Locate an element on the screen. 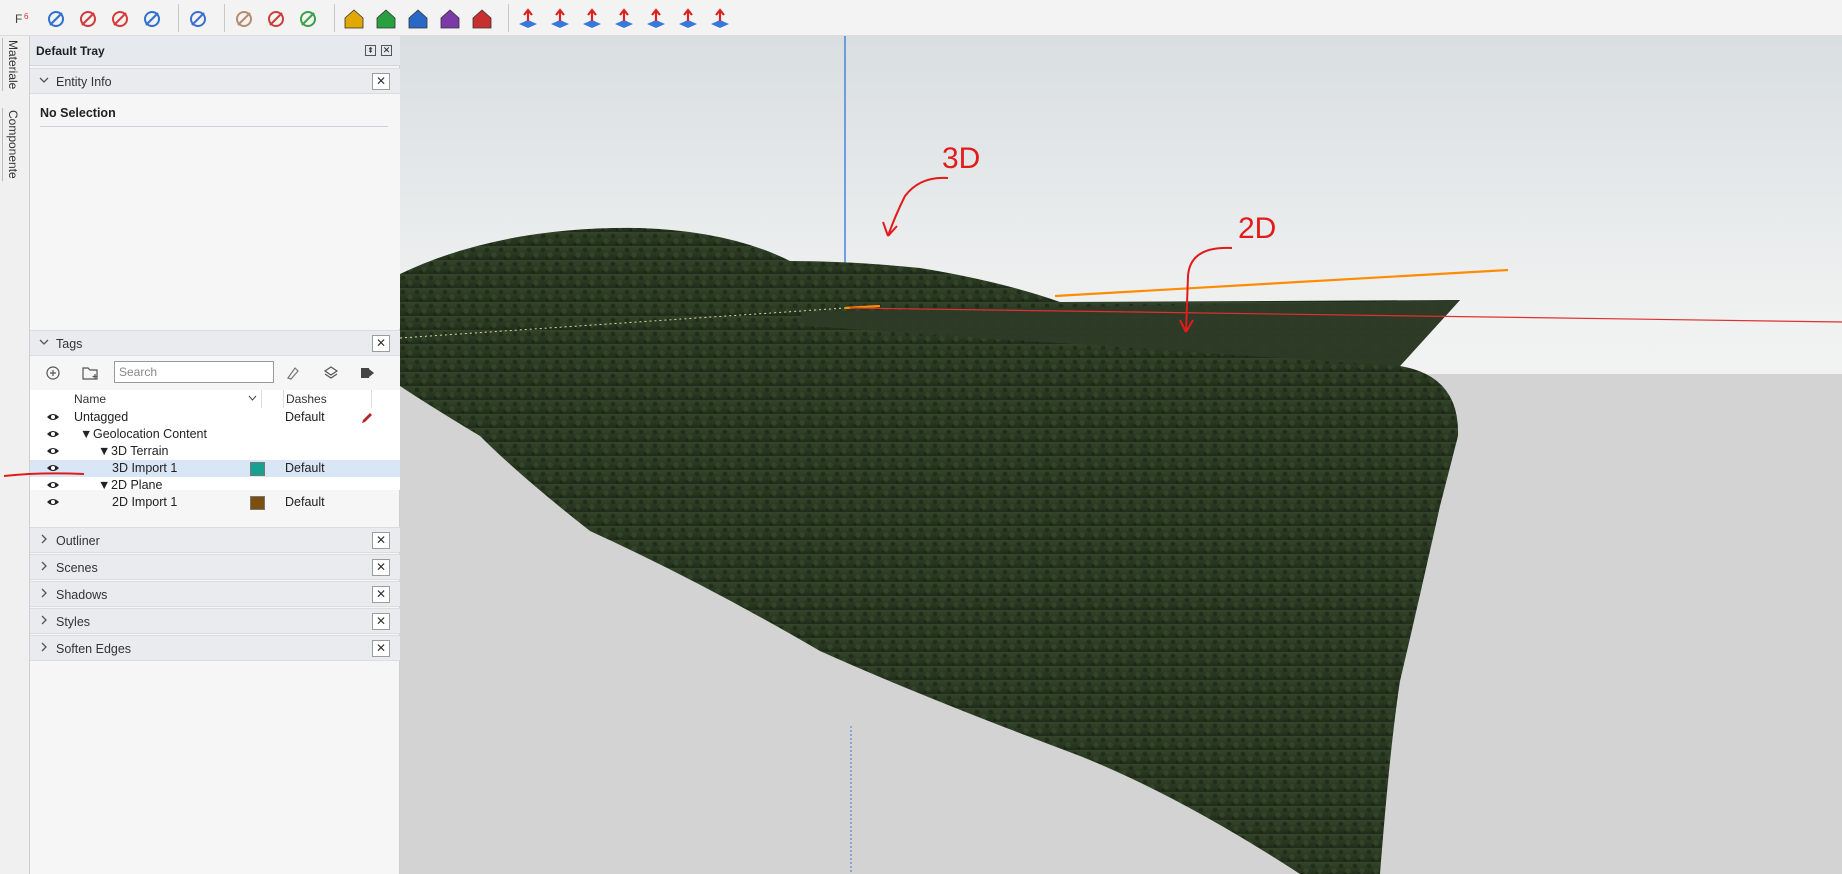 The height and width of the screenshot is (874, 1842). shadows-label: Shadows is located at coordinates (82, 595).